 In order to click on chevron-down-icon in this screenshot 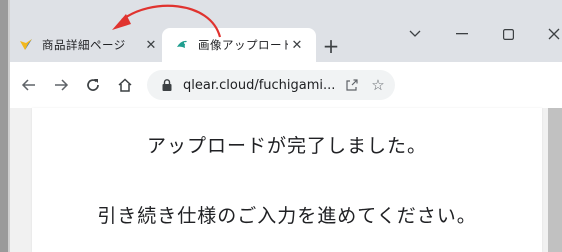, I will do `click(415, 34)`.